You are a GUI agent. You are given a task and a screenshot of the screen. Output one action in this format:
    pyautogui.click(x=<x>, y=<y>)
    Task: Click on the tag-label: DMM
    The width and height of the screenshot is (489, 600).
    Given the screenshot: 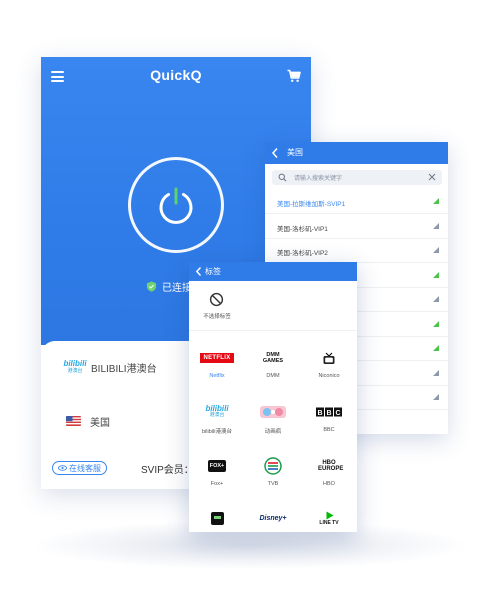 What is the action you would take?
    pyautogui.click(x=273, y=376)
    